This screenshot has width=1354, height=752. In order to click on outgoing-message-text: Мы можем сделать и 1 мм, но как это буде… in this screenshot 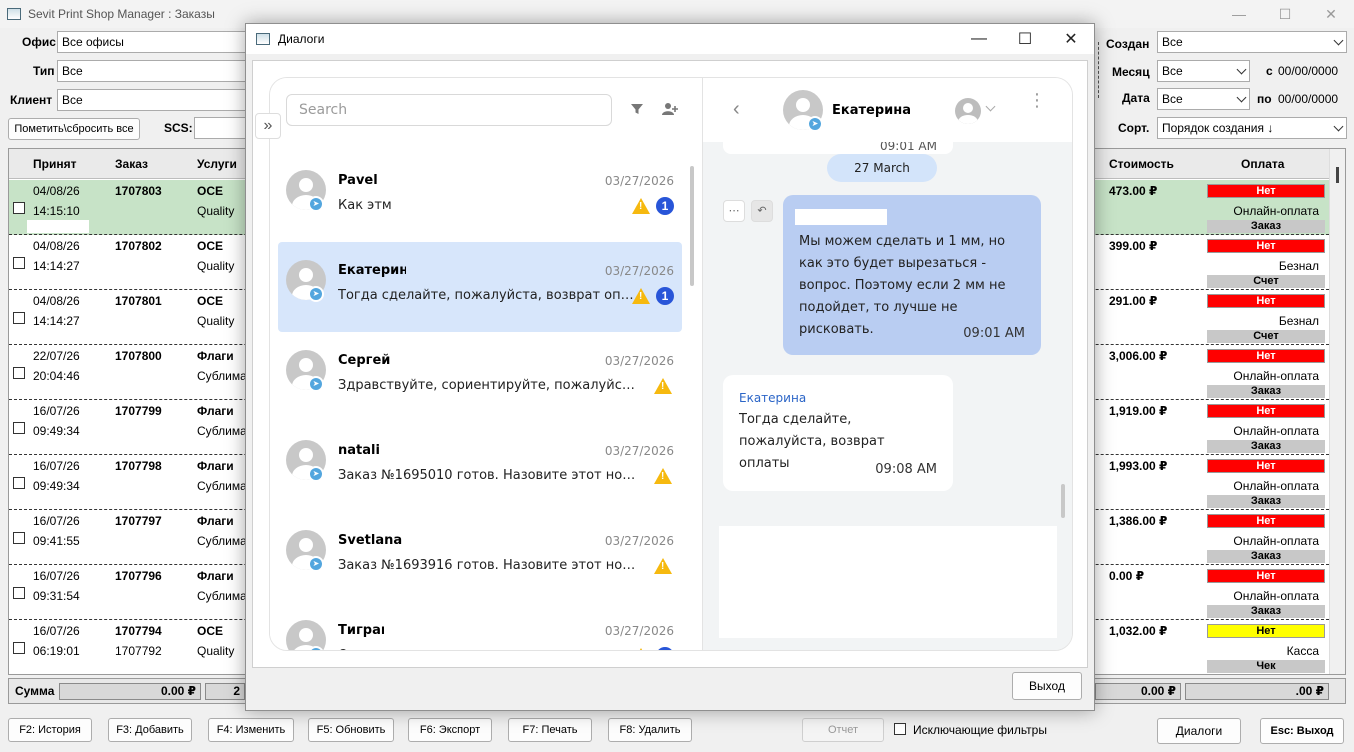, I will do `click(902, 285)`.